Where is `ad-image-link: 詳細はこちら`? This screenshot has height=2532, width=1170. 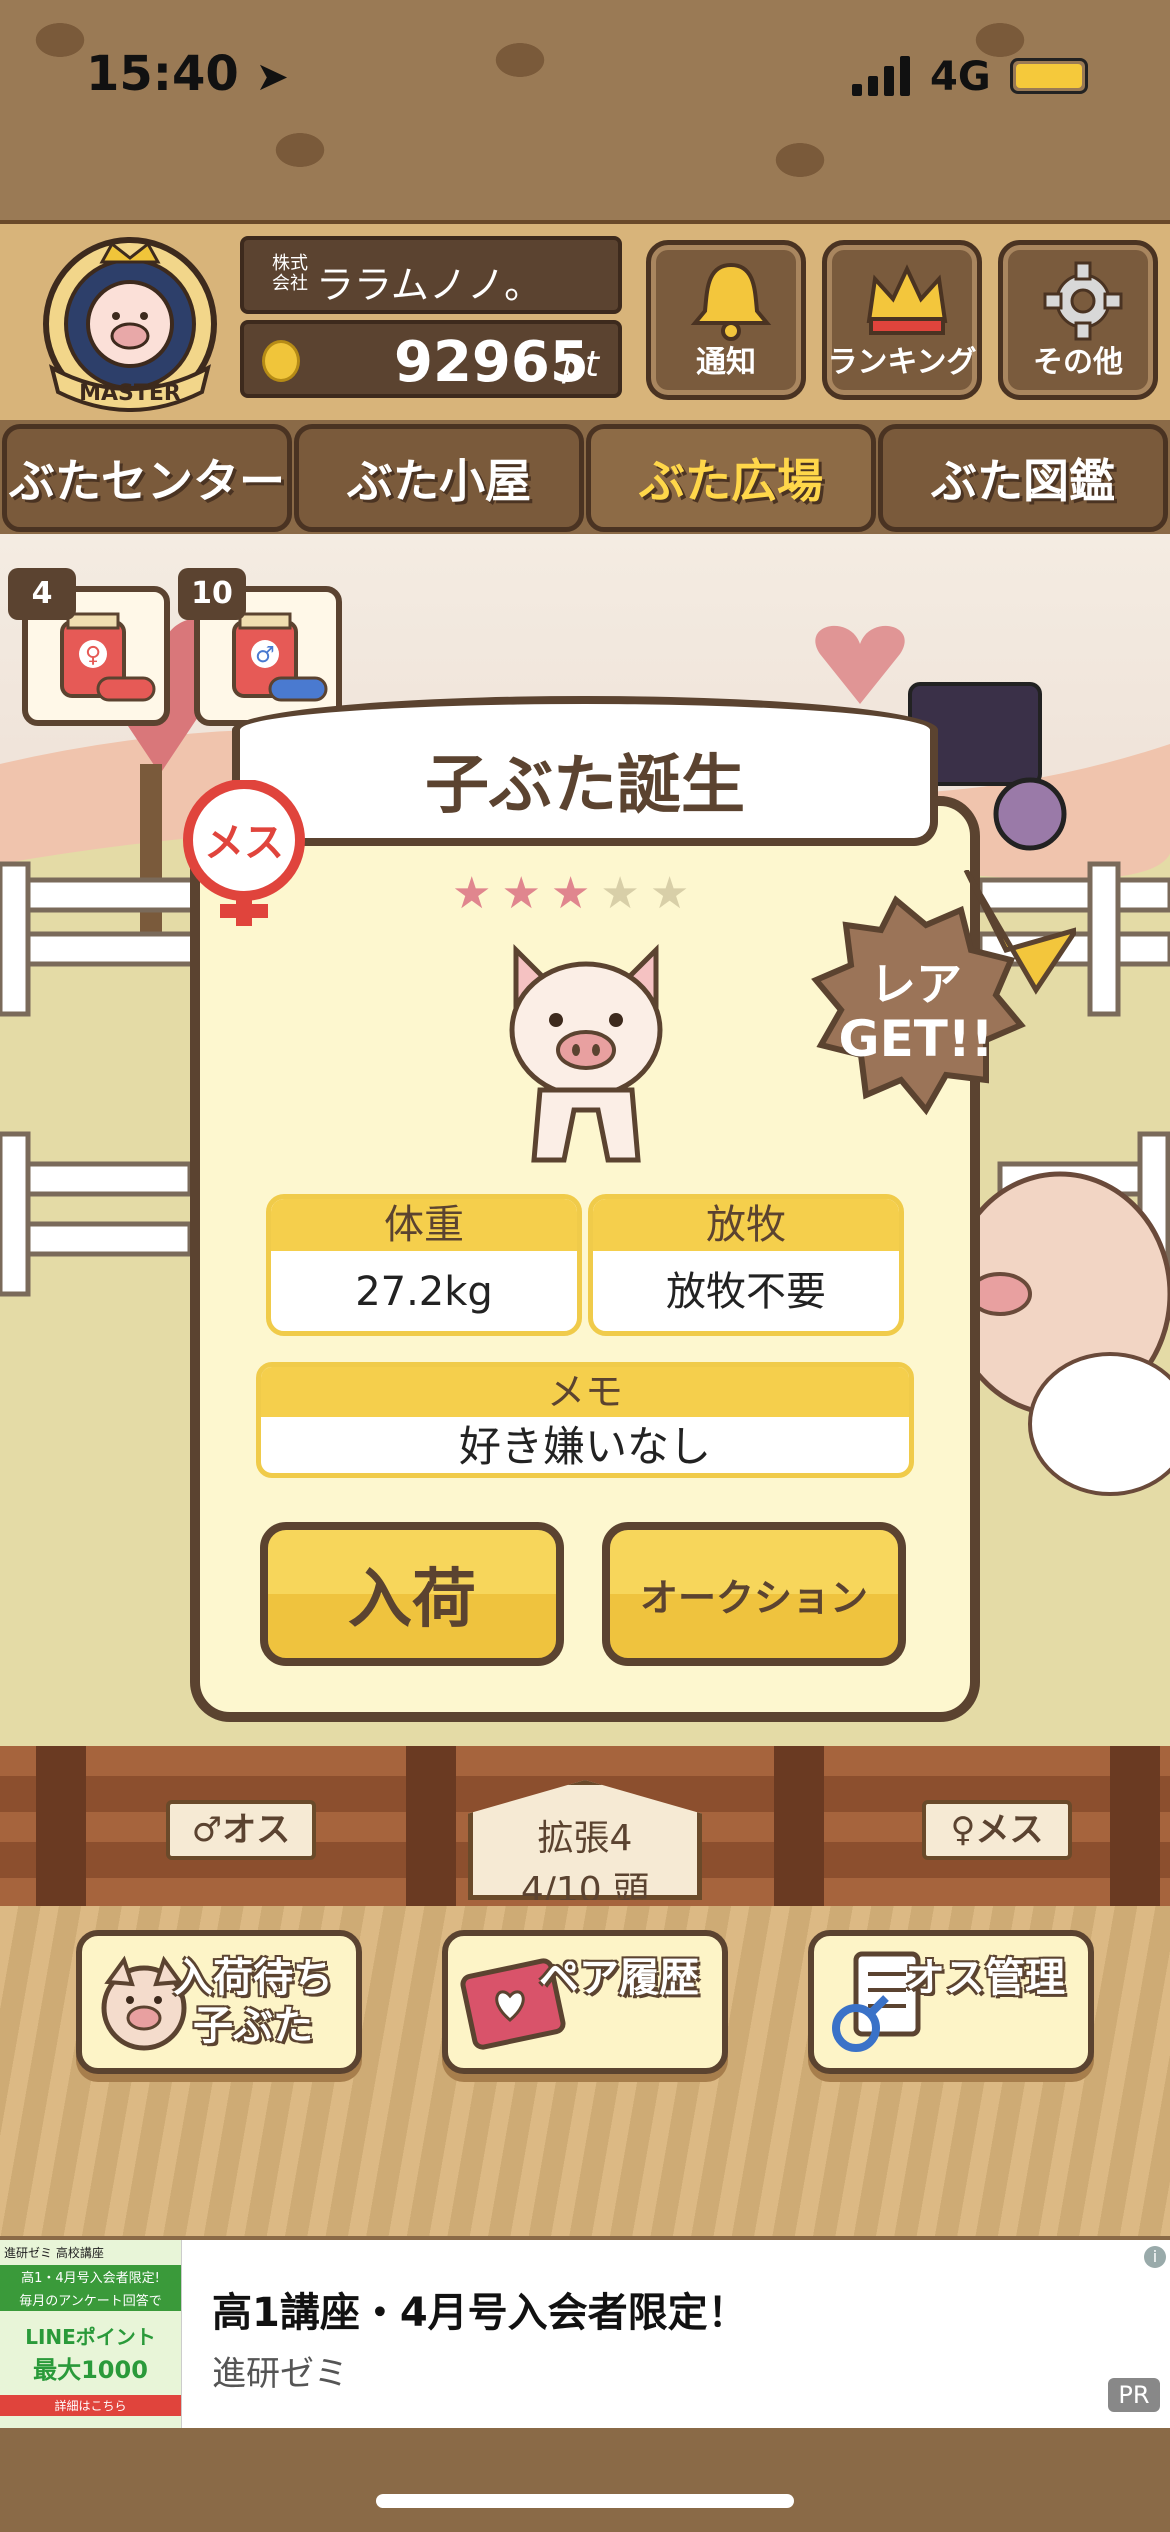 ad-image-link: 詳細はこちら is located at coordinates (90, 2405).